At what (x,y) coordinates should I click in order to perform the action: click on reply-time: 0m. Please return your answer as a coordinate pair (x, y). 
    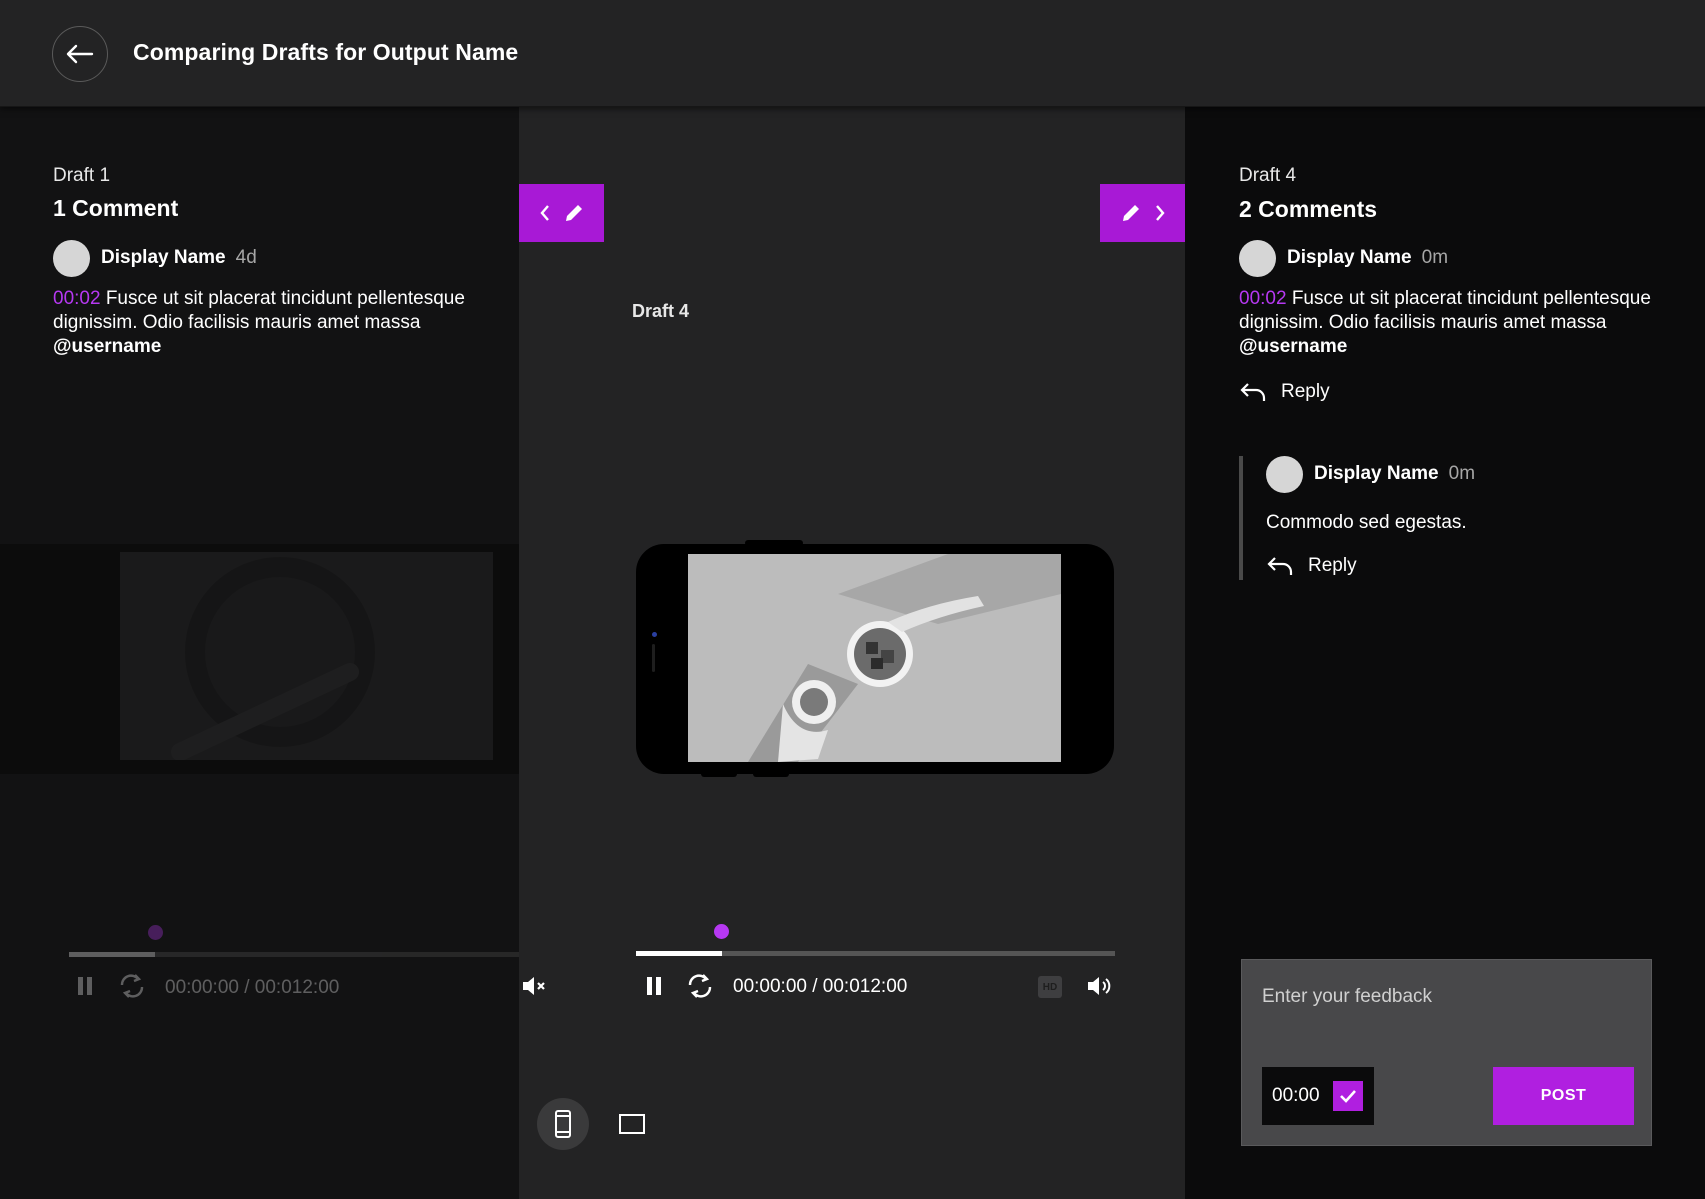
    Looking at the image, I should click on (1462, 473).